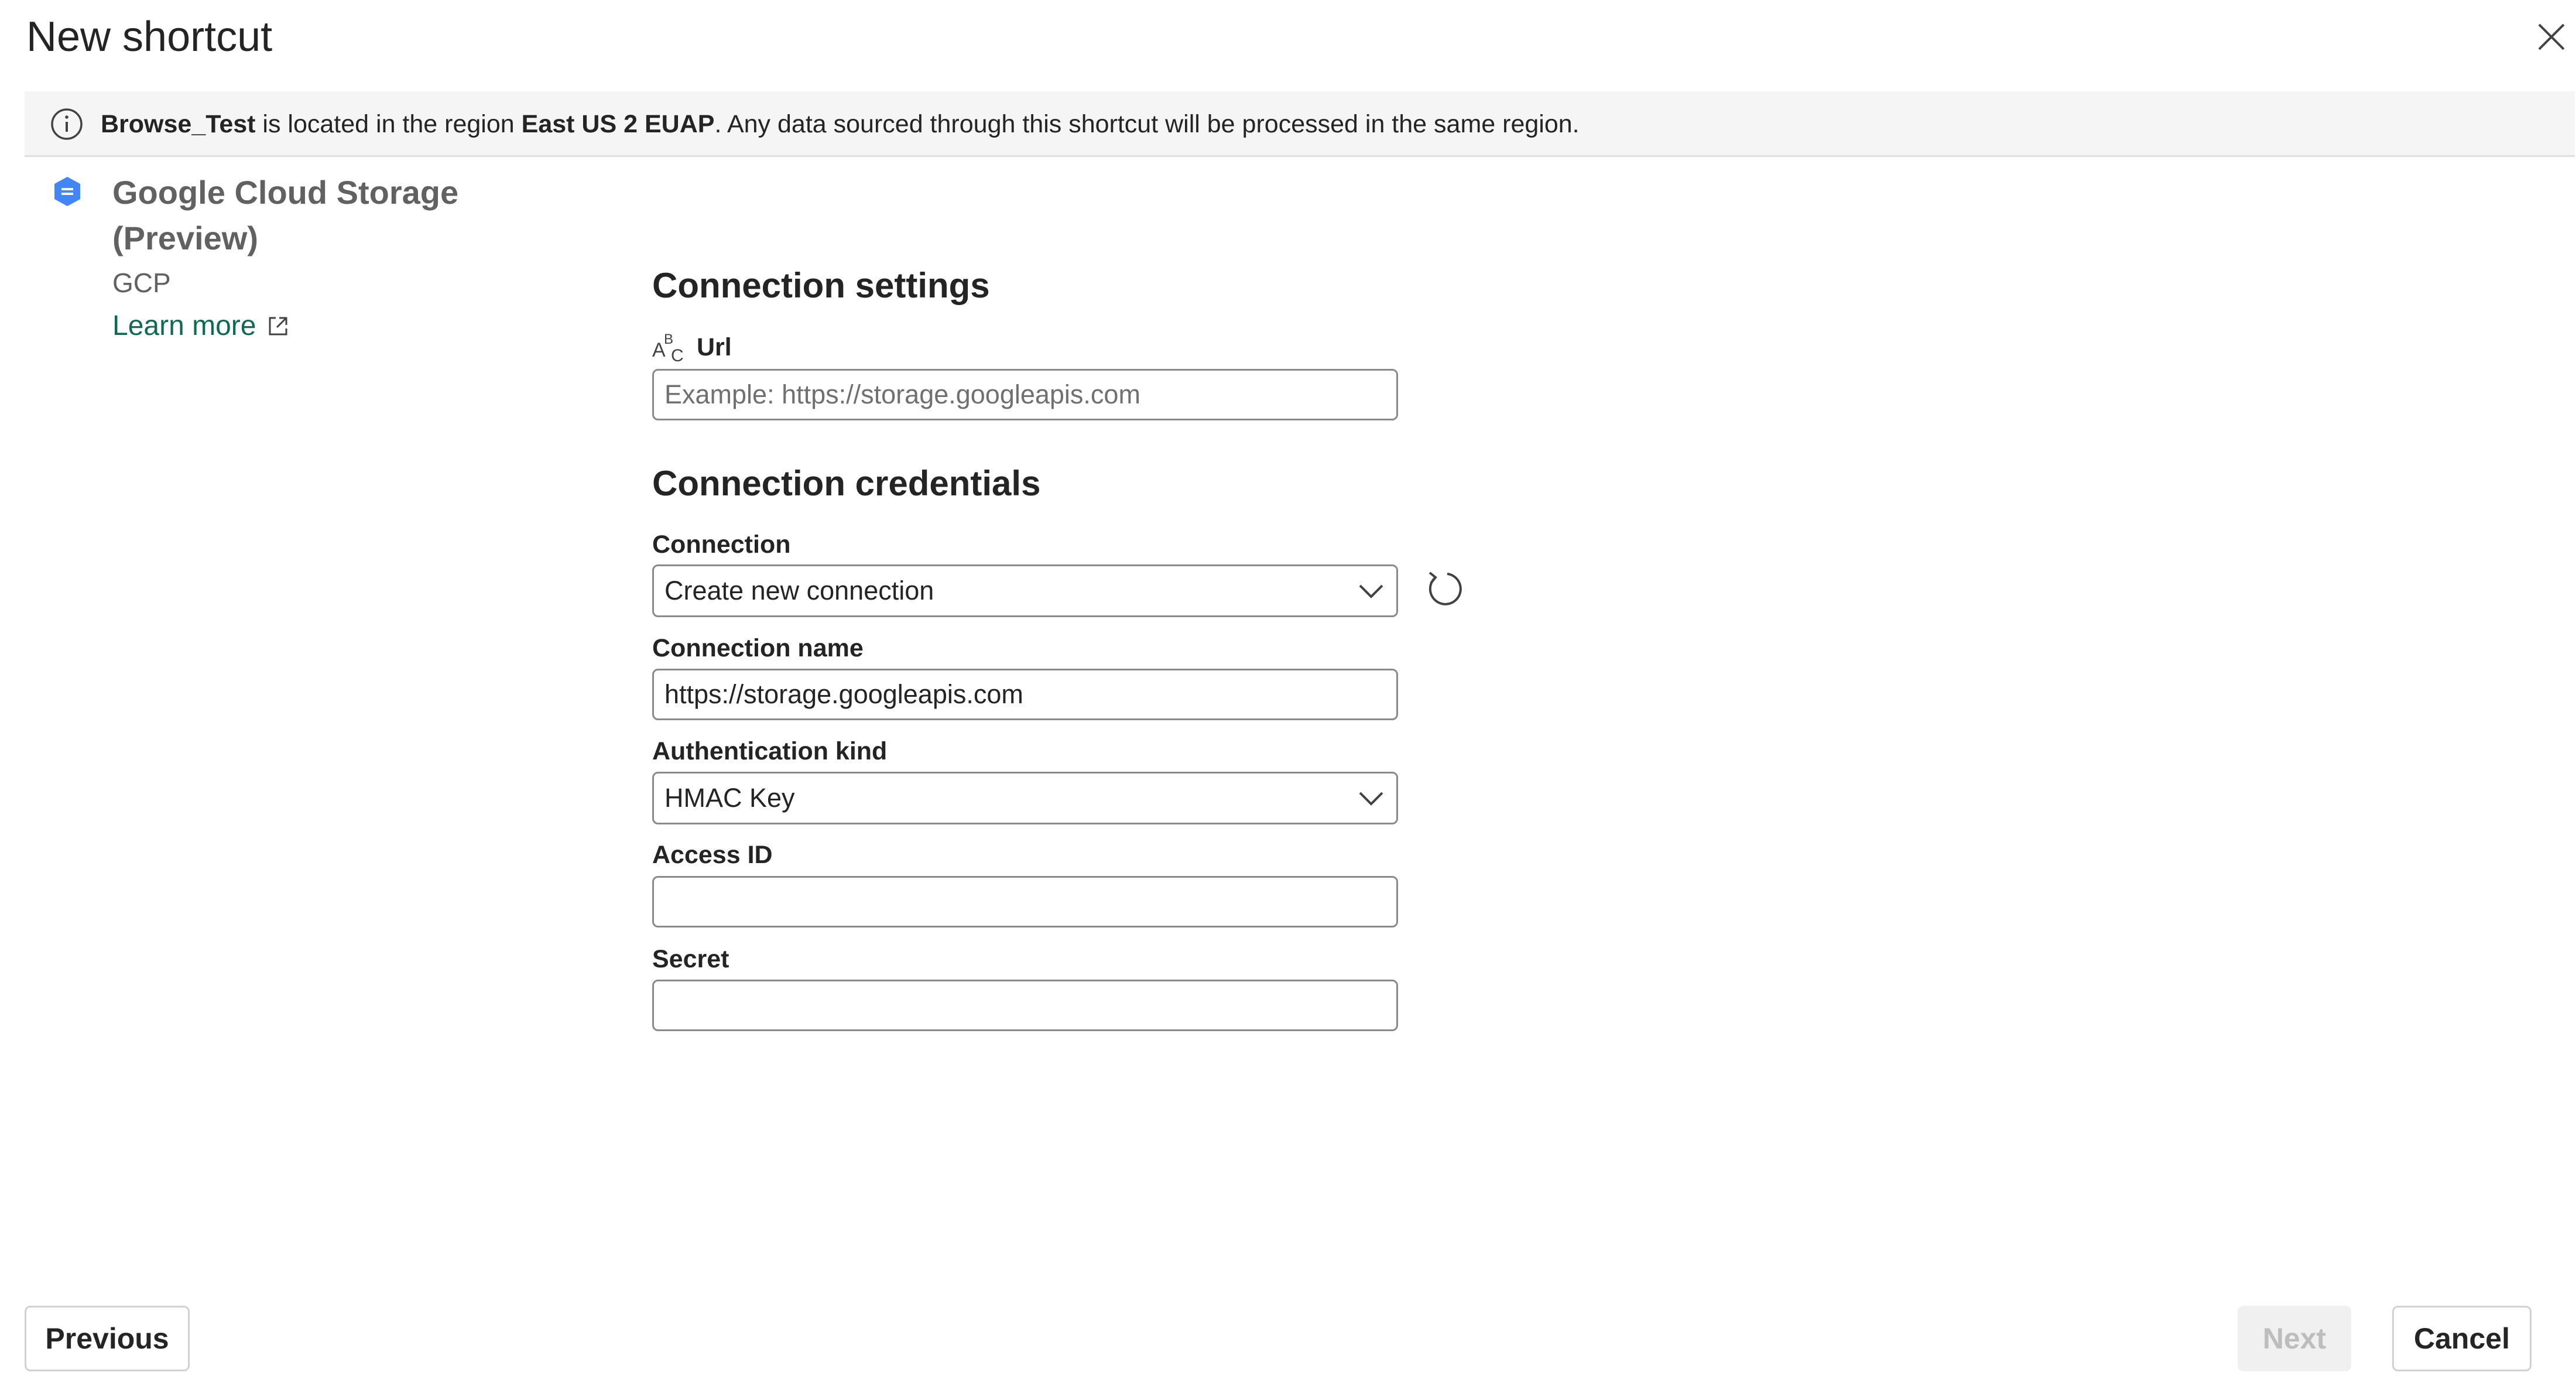 The width and height of the screenshot is (2576, 1393). What do you see at coordinates (285, 215) in the screenshot?
I see `source-name: Google Cloud Storage (Preview)` at bounding box center [285, 215].